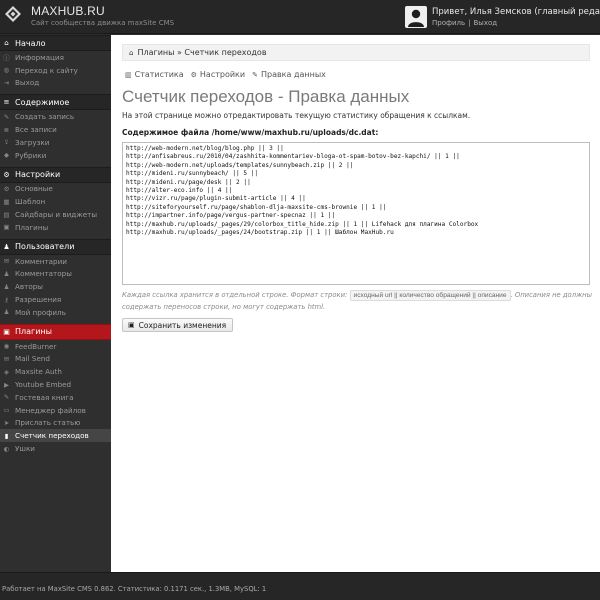 Image resolution: width=600 pixels, height=600 pixels. What do you see at coordinates (36, 130) in the screenshot?
I see `sidebar-item-label: Все записи` at bounding box center [36, 130].